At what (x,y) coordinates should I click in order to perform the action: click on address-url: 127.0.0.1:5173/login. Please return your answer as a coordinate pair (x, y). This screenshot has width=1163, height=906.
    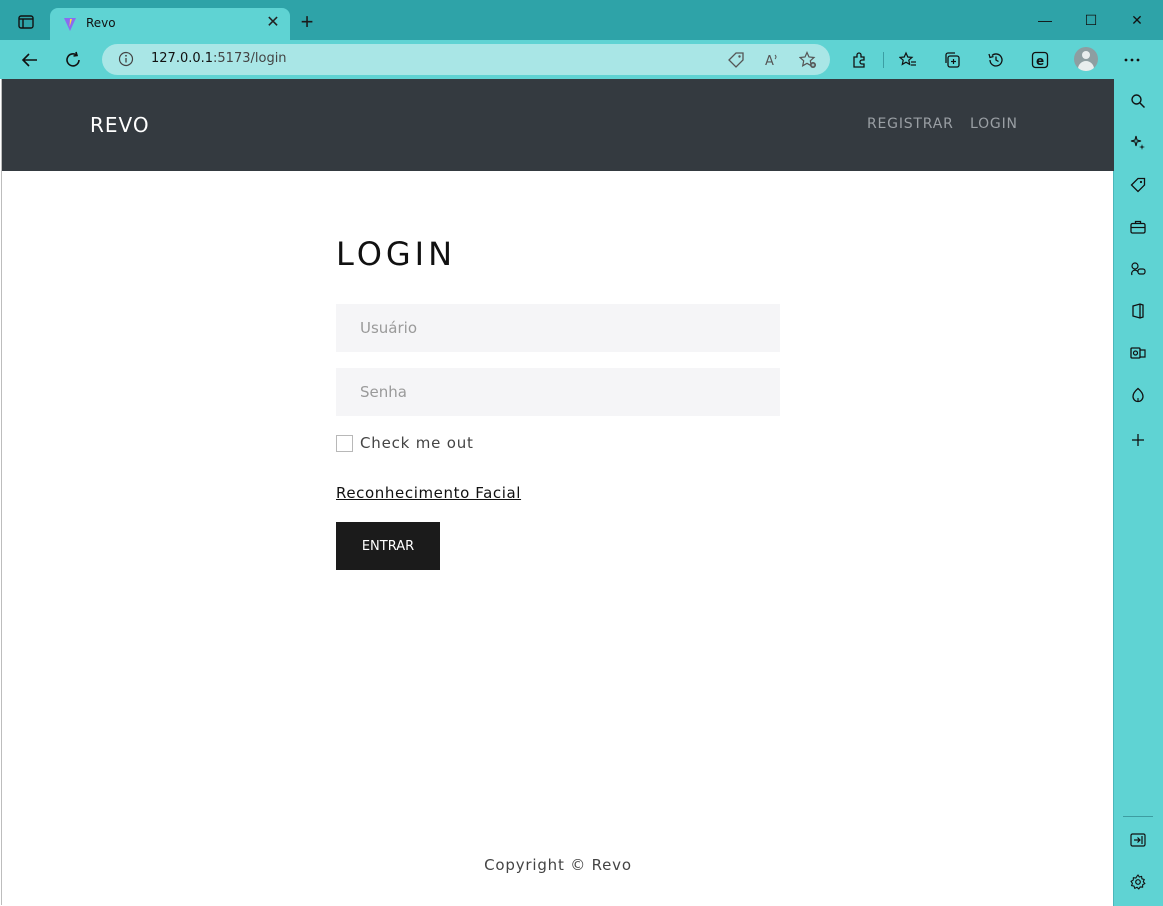
    Looking at the image, I should click on (219, 58).